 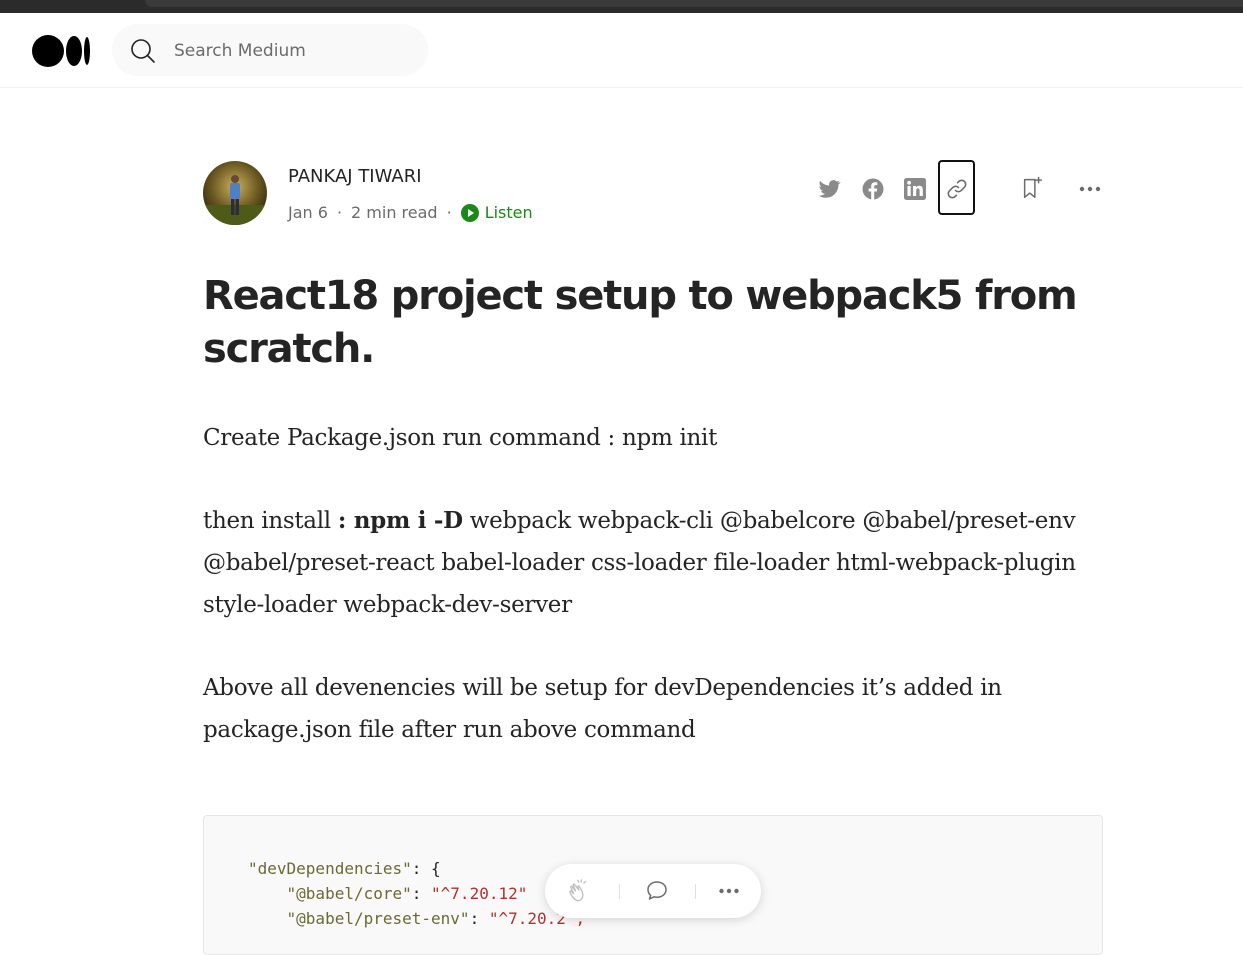 I want to click on search-icon, so click(x=143, y=51).